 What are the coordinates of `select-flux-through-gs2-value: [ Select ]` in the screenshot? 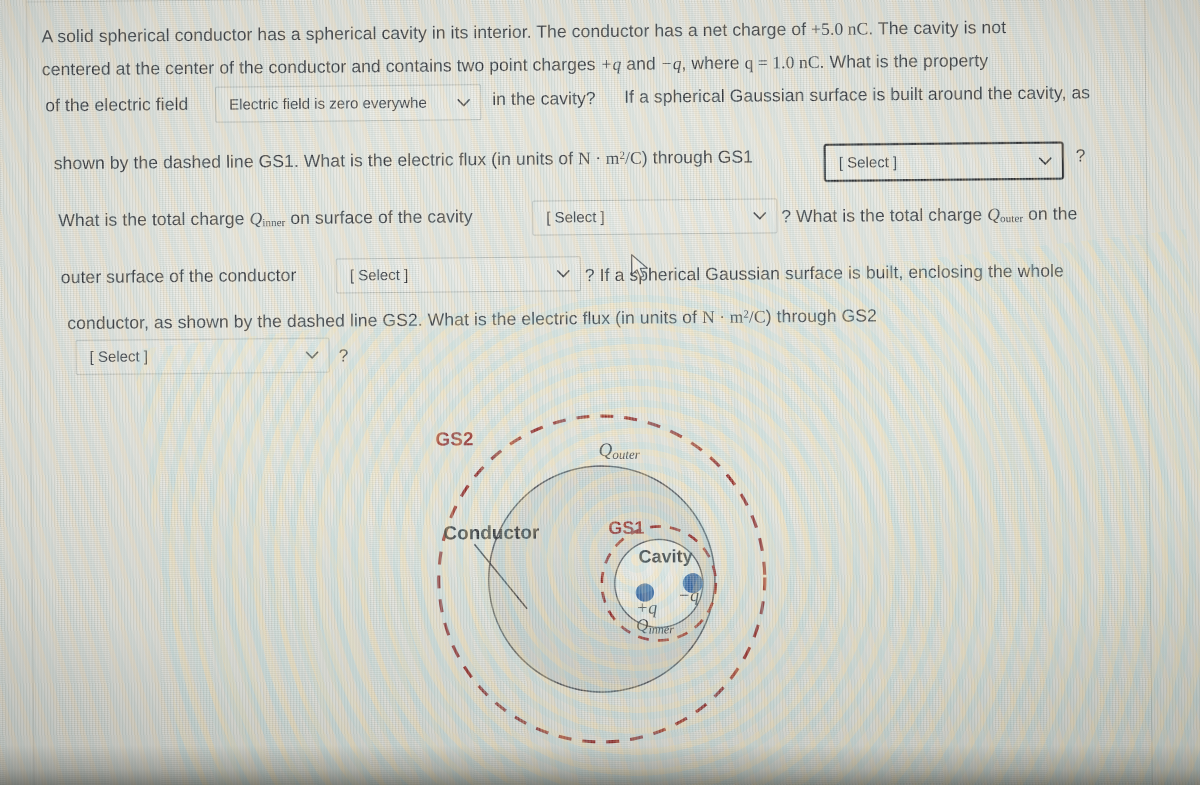 It's located at (119, 357).